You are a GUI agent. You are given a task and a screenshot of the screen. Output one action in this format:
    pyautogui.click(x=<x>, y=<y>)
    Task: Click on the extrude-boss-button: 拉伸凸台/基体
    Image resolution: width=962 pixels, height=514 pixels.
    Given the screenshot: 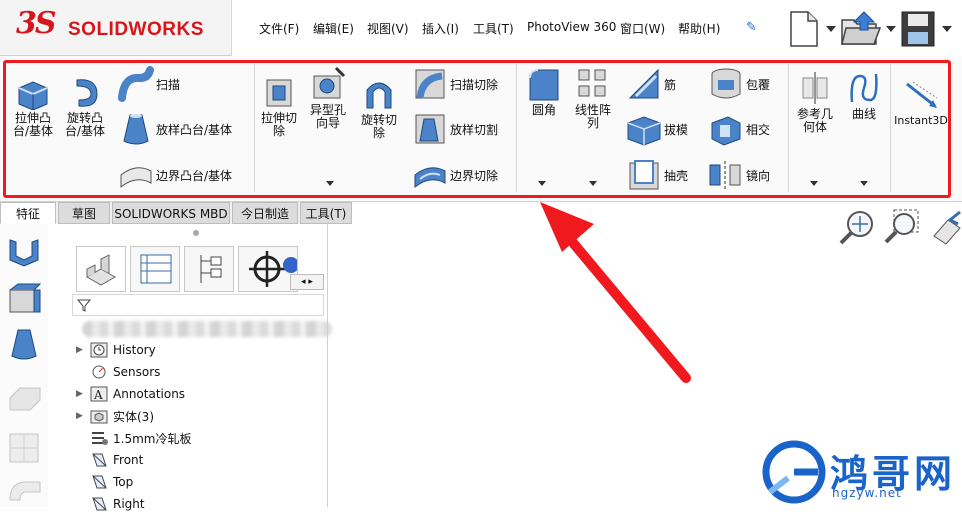 What is the action you would take?
    pyautogui.click(x=33, y=106)
    